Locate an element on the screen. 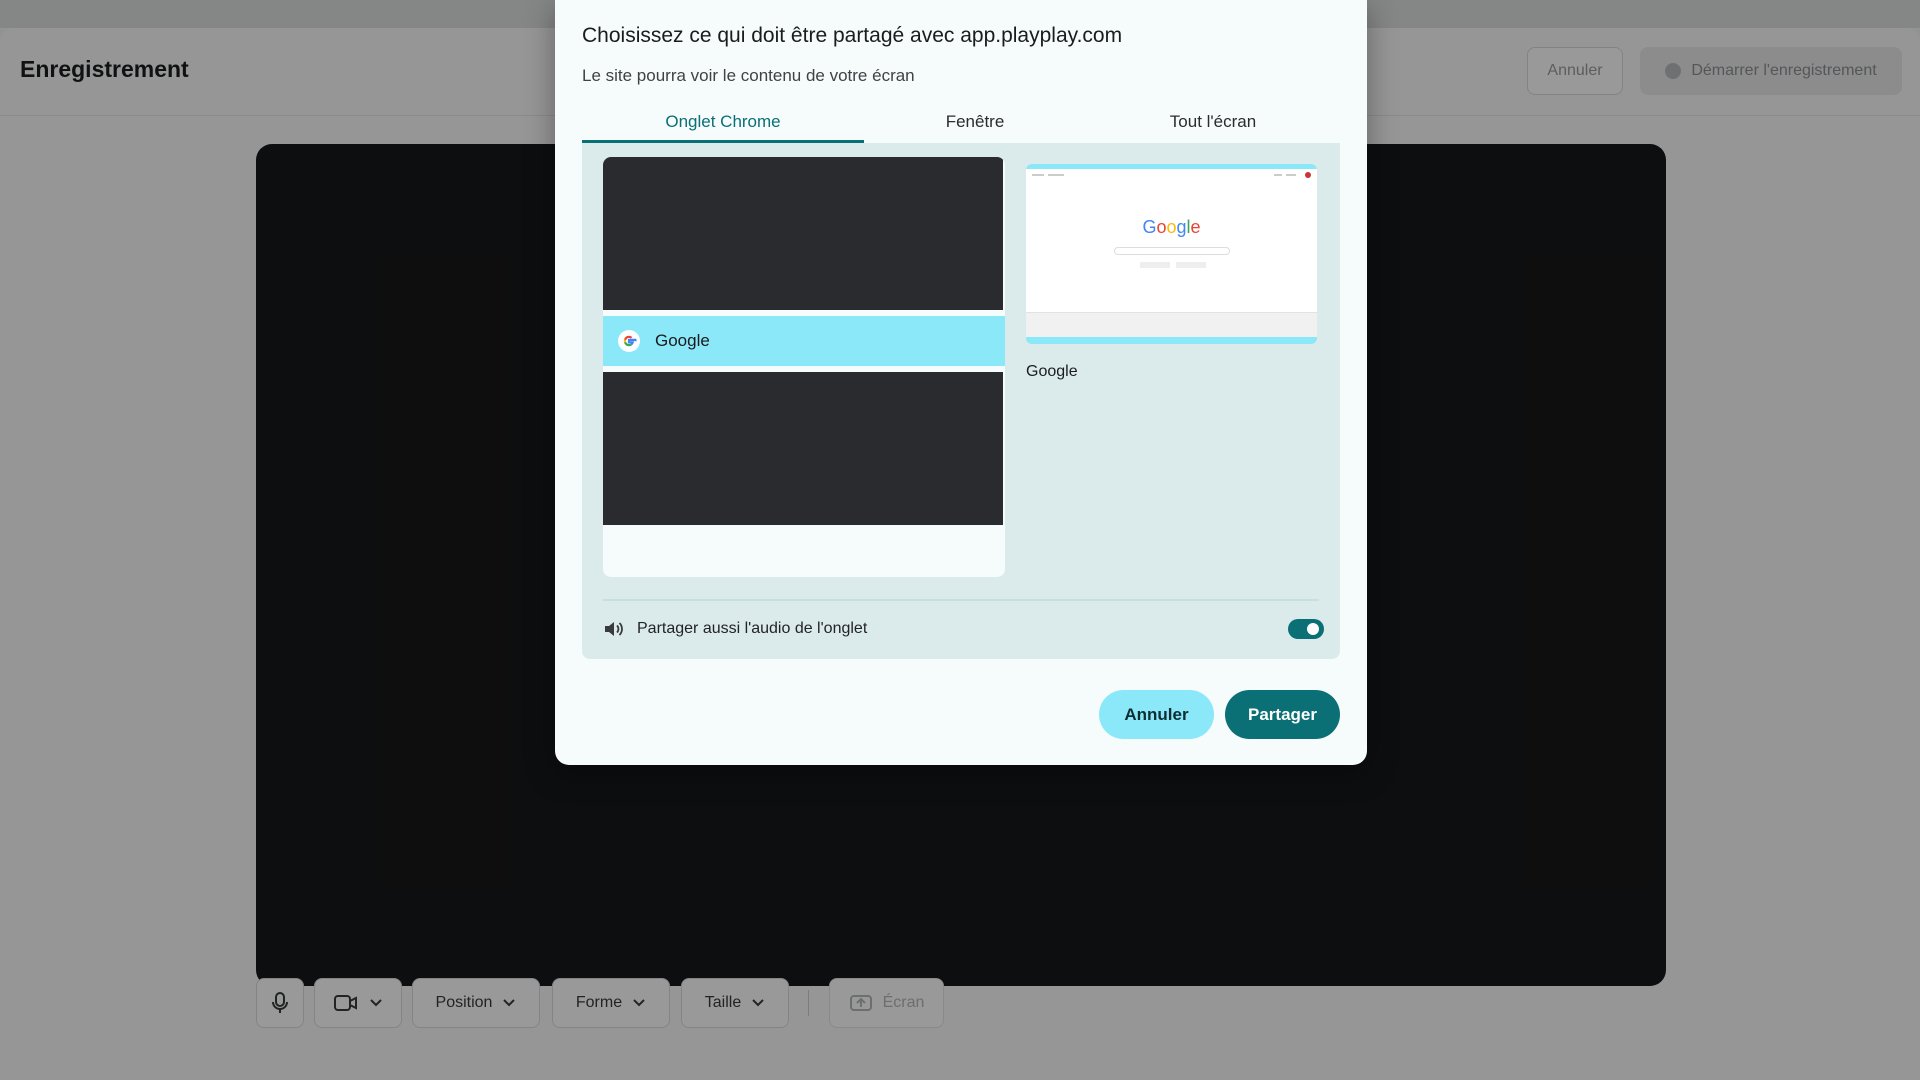 The width and height of the screenshot is (1920, 1080). preview-label: Google is located at coordinates (1052, 371).